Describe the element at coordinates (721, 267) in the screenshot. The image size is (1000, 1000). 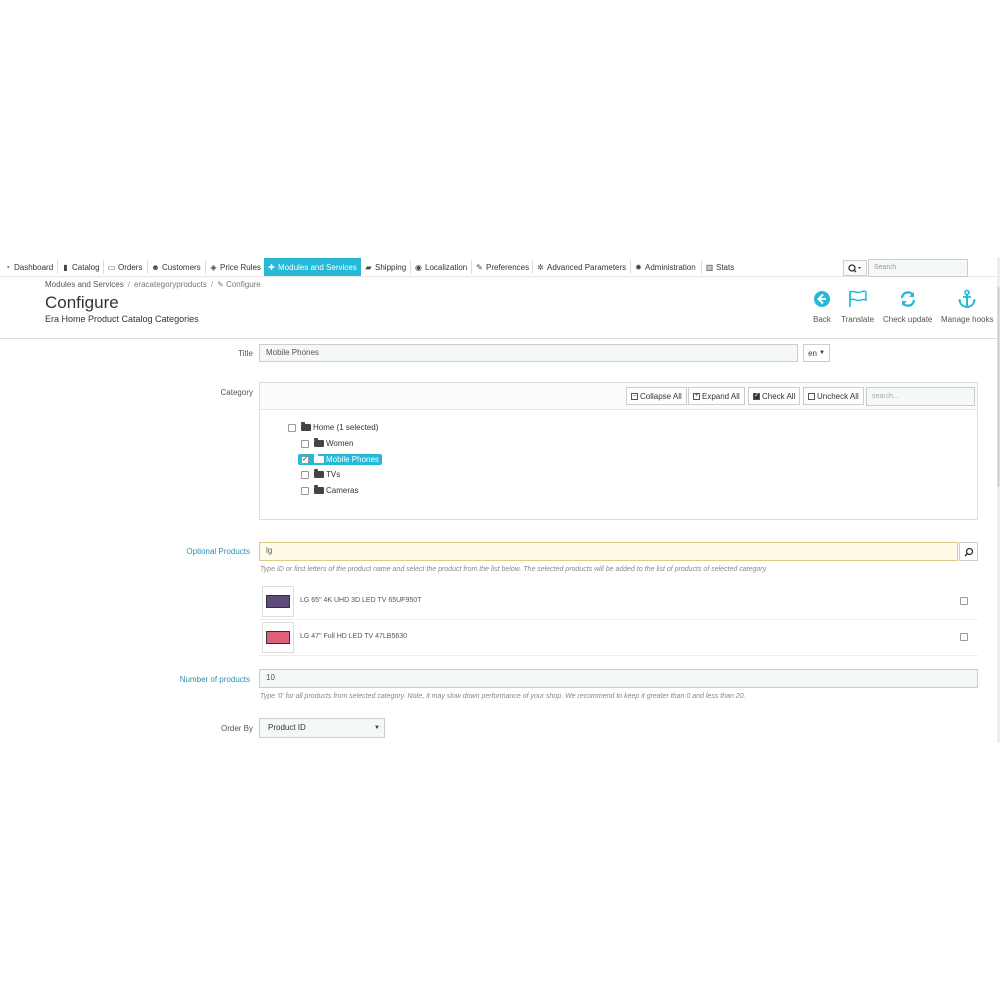
I see `nav-item-stats: ▥ Stats` at that location.